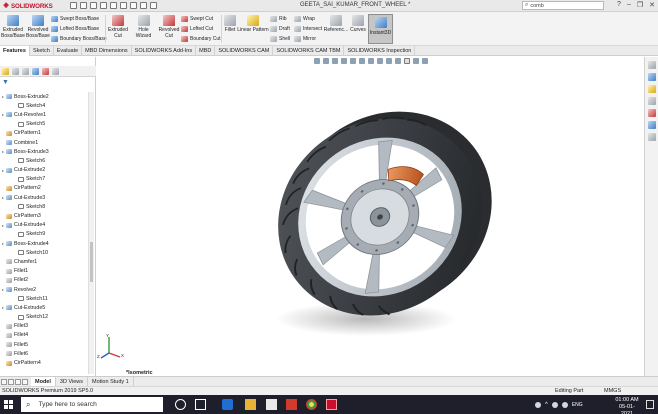 Image resolution: width=658 pixels, height=414 pixels. I want to click on tab-model: Model, so click(43, 381).